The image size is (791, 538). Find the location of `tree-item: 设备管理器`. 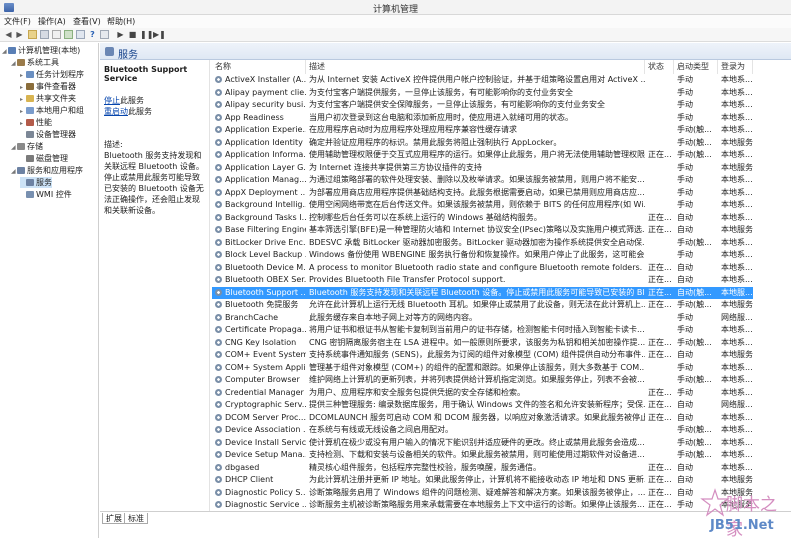

tree-item: 设备管理器 is located at coordinates (48, 134).